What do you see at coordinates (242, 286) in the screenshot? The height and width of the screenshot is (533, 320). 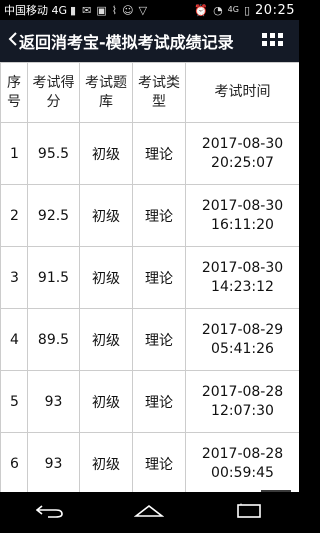 I see `exam-time: 14:23:12` at bounding box center [242, 286].